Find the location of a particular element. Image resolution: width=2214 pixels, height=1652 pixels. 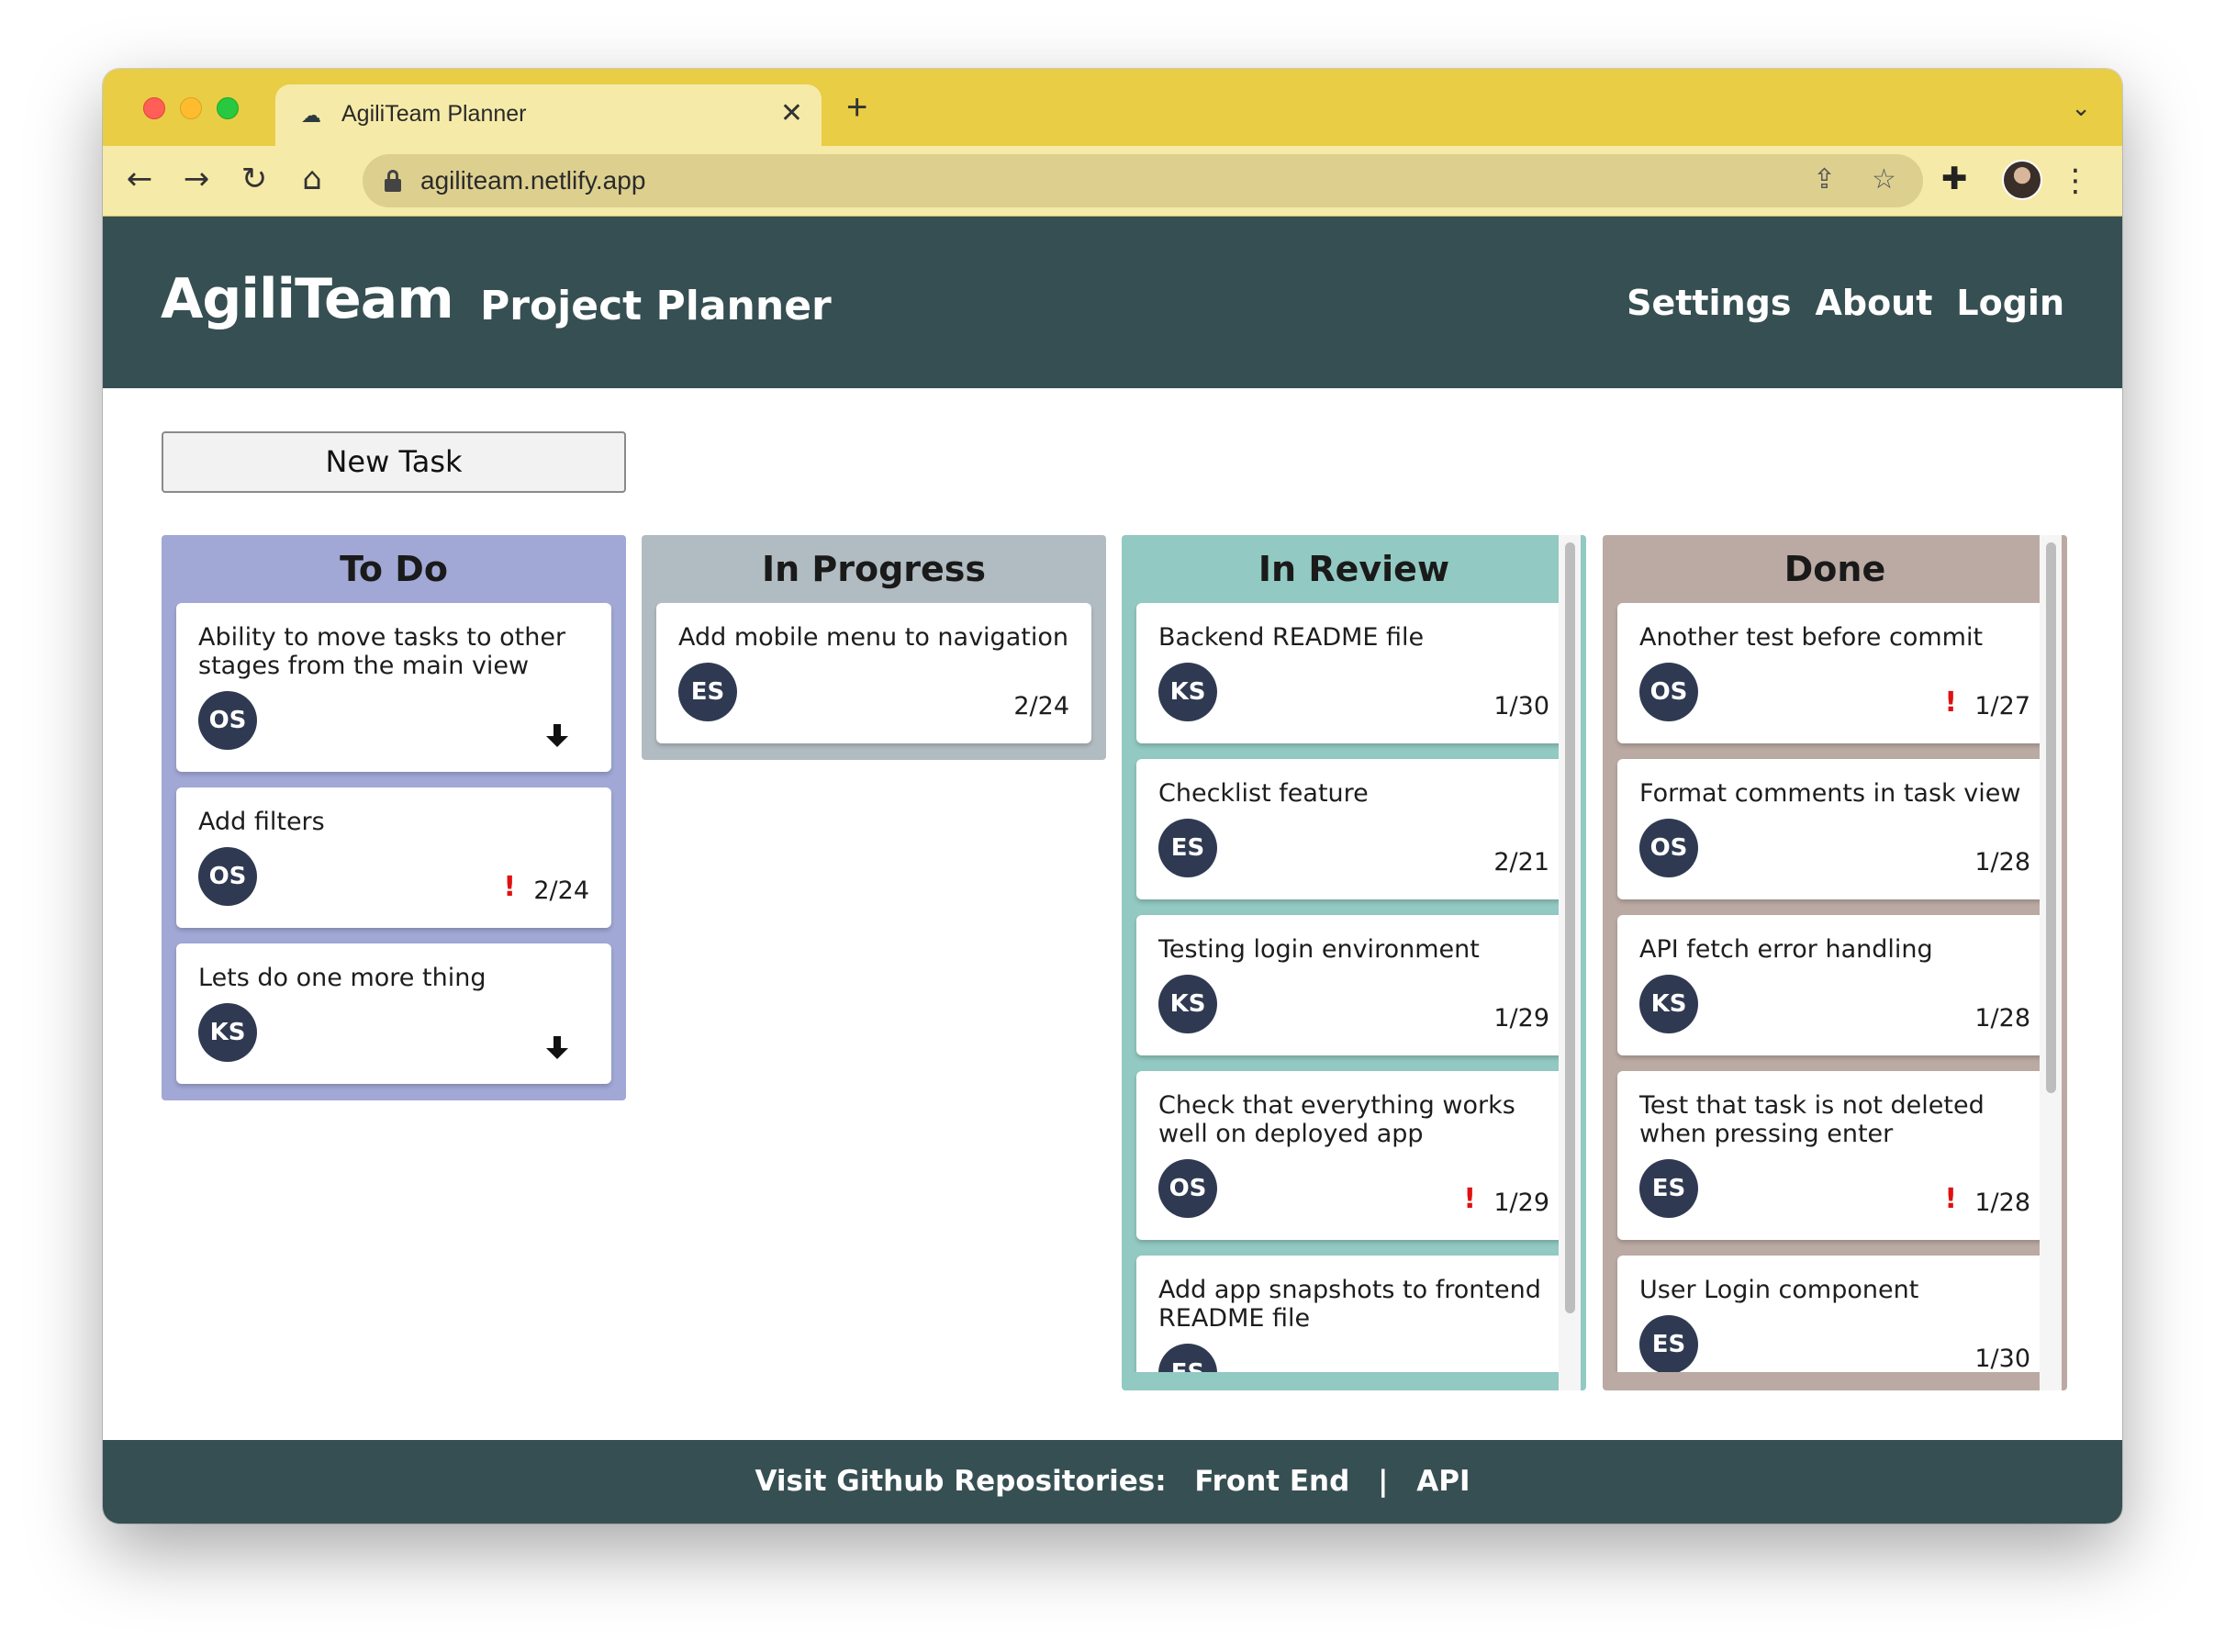

task-card: Another test before commit OS! 1/27 is located at coordinates (1834, 673).